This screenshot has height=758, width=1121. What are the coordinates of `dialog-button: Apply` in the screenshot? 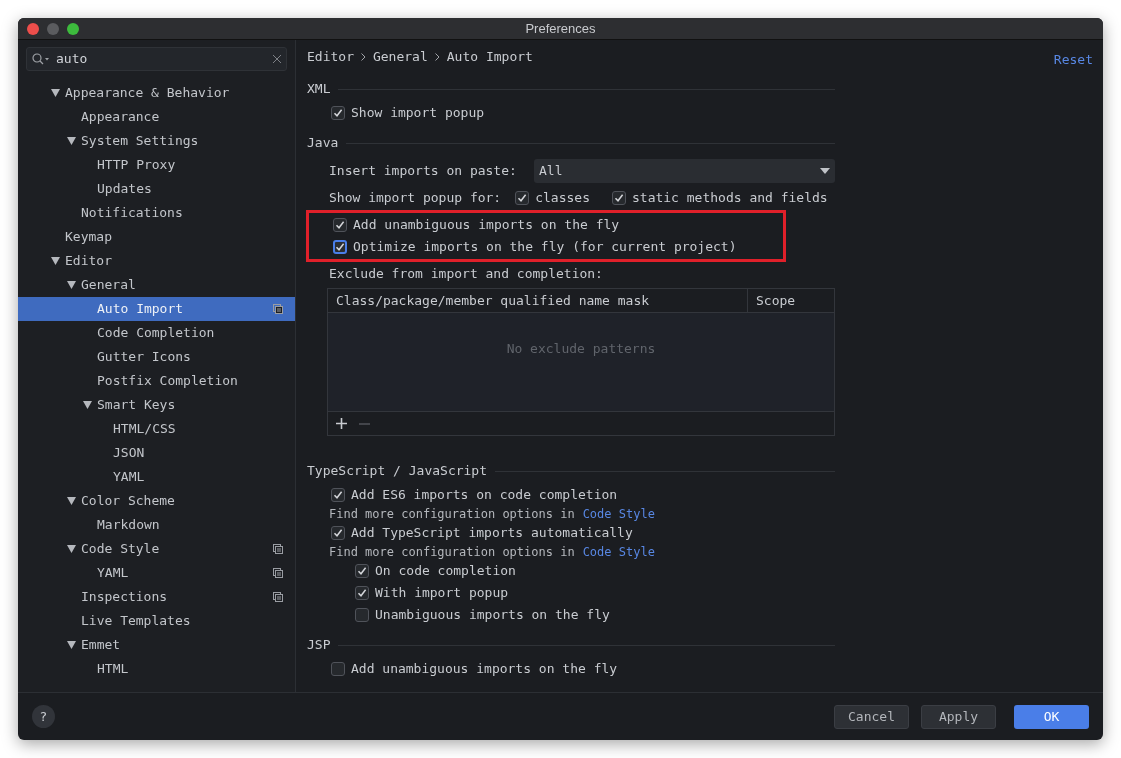 It's located at (958, 716).